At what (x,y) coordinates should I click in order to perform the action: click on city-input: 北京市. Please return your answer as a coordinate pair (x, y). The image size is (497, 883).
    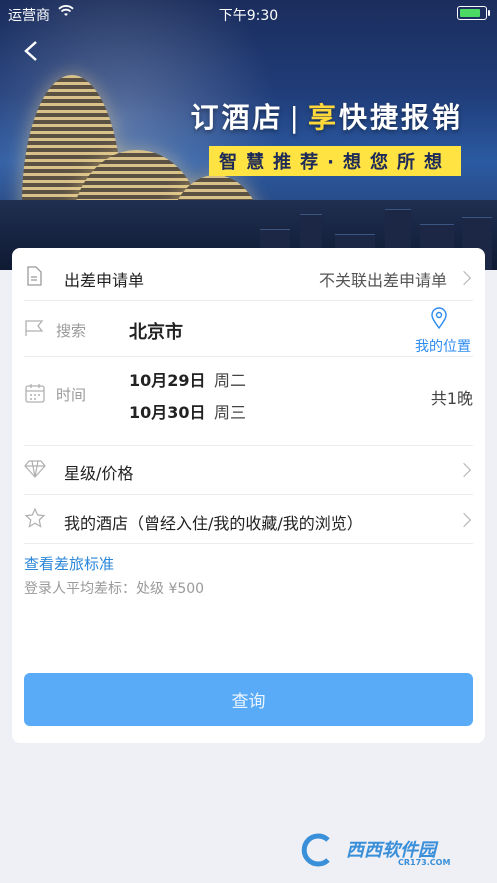
    Looking at the image, I should click on (156, 331).